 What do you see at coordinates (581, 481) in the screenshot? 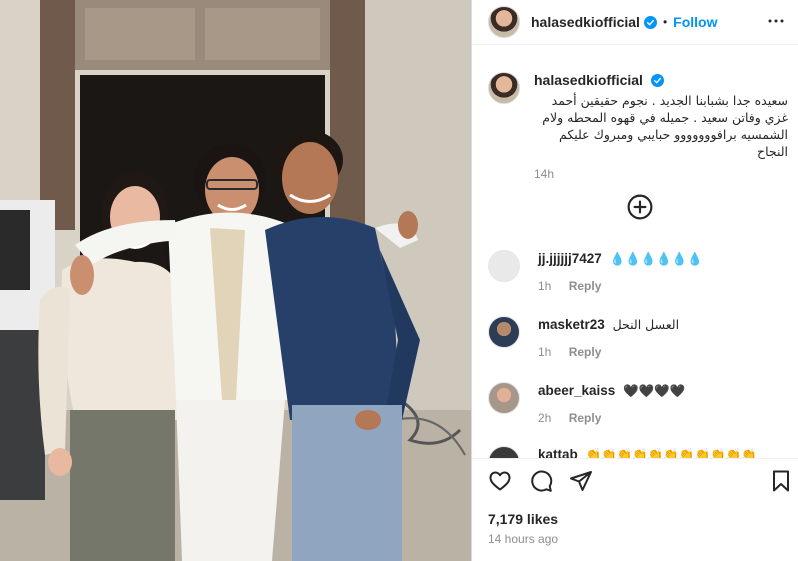
I see `share-icon` at bounding box center [581, 481].